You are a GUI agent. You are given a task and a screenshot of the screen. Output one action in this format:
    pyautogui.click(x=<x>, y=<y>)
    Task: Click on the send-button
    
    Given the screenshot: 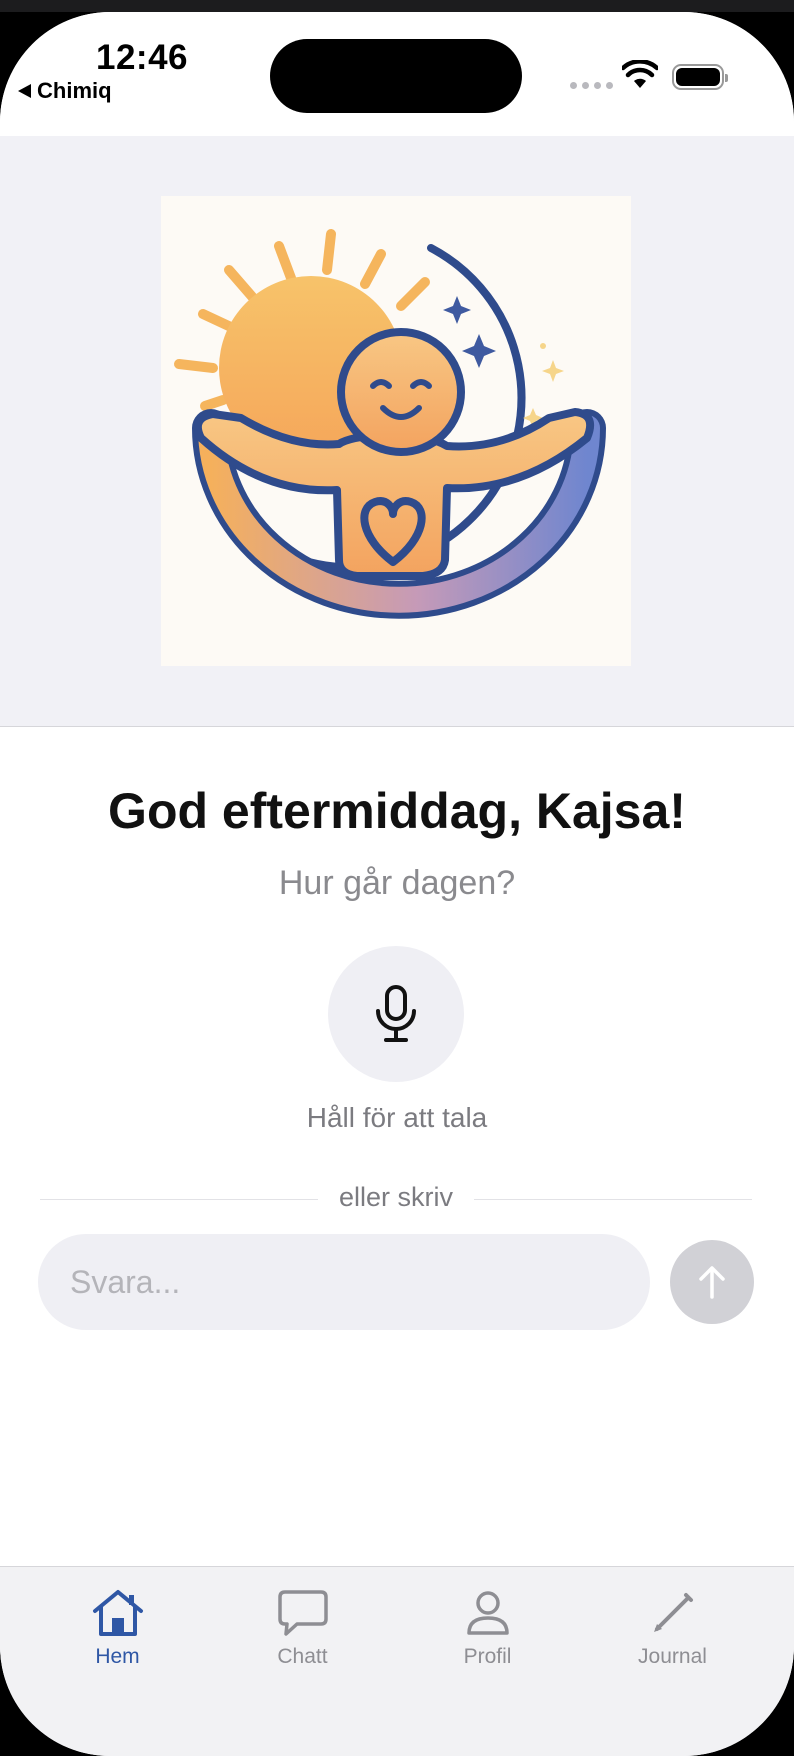 What is the action you would take?
    pyautogui.click(x=712, y=1282)
    